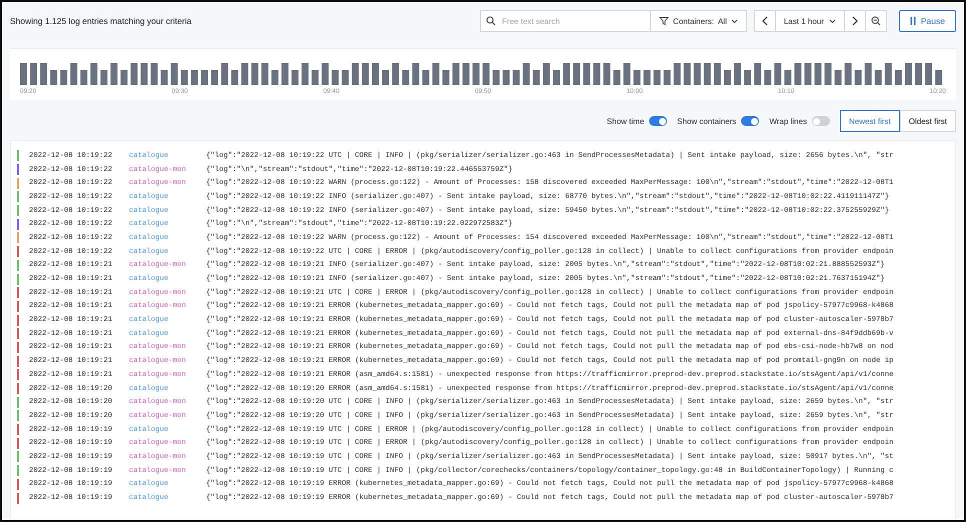  I want to click on sort-tab: Oldest first, so click(928, 121).